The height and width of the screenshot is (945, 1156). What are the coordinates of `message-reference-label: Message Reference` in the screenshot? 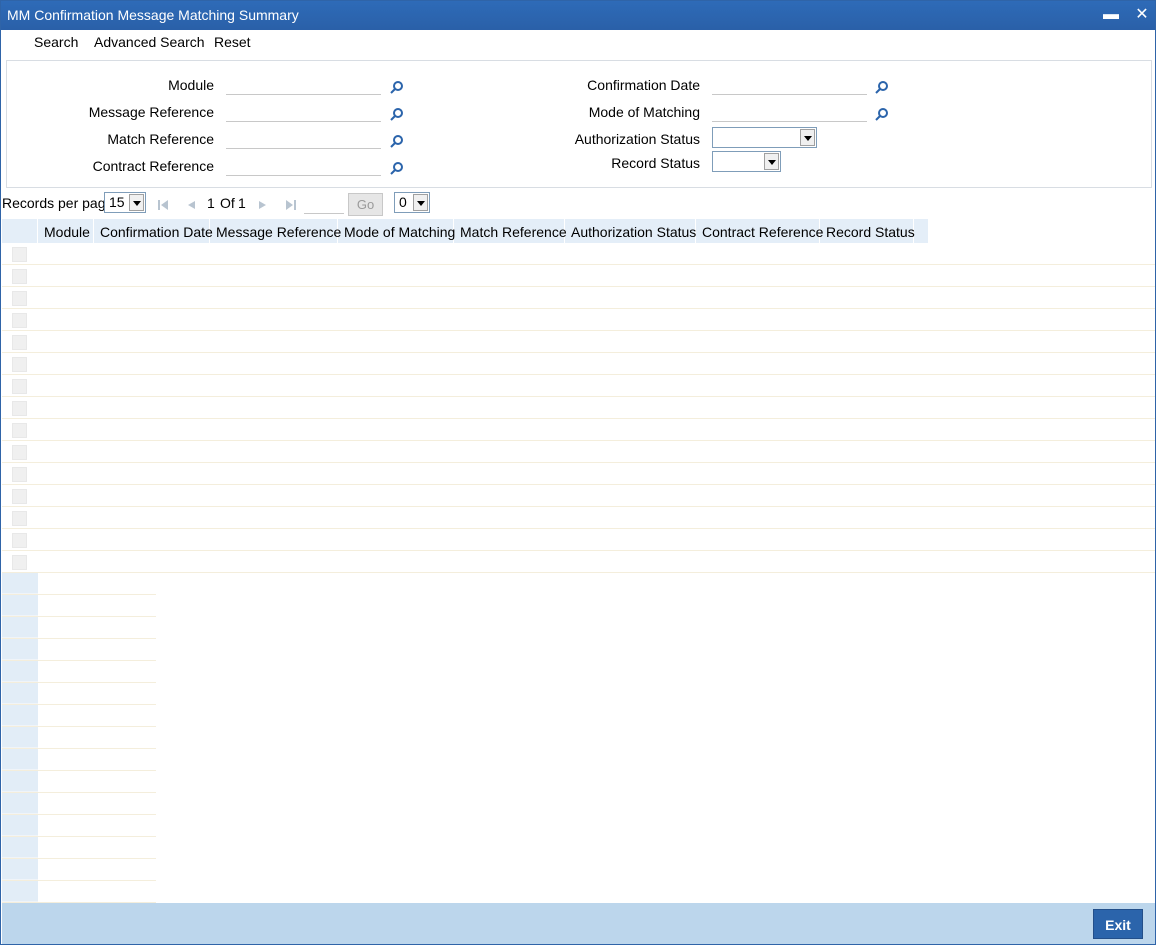 It's located at (151, 112).